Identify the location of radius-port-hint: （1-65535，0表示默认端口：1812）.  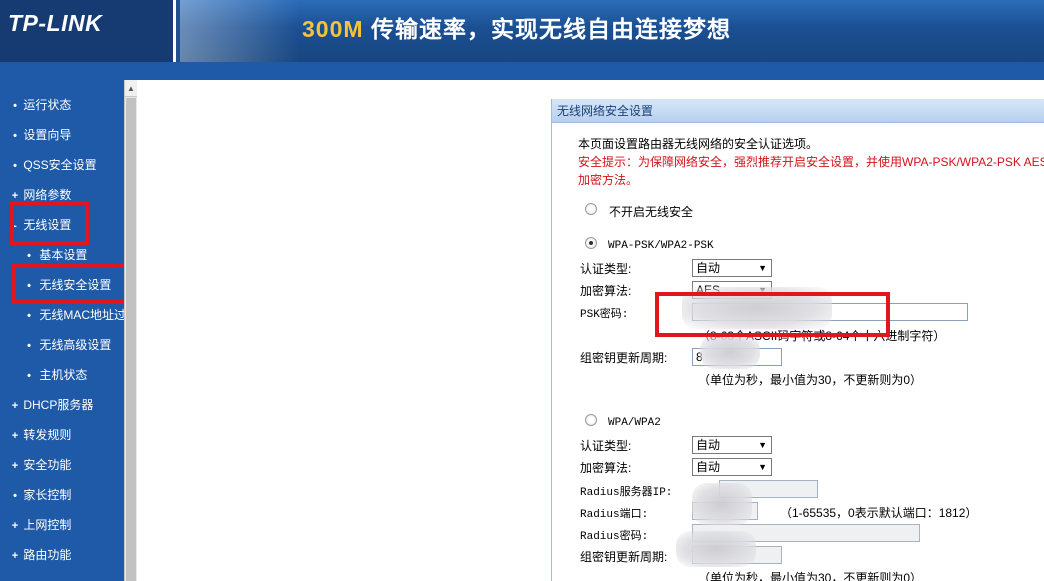
(879, 513).